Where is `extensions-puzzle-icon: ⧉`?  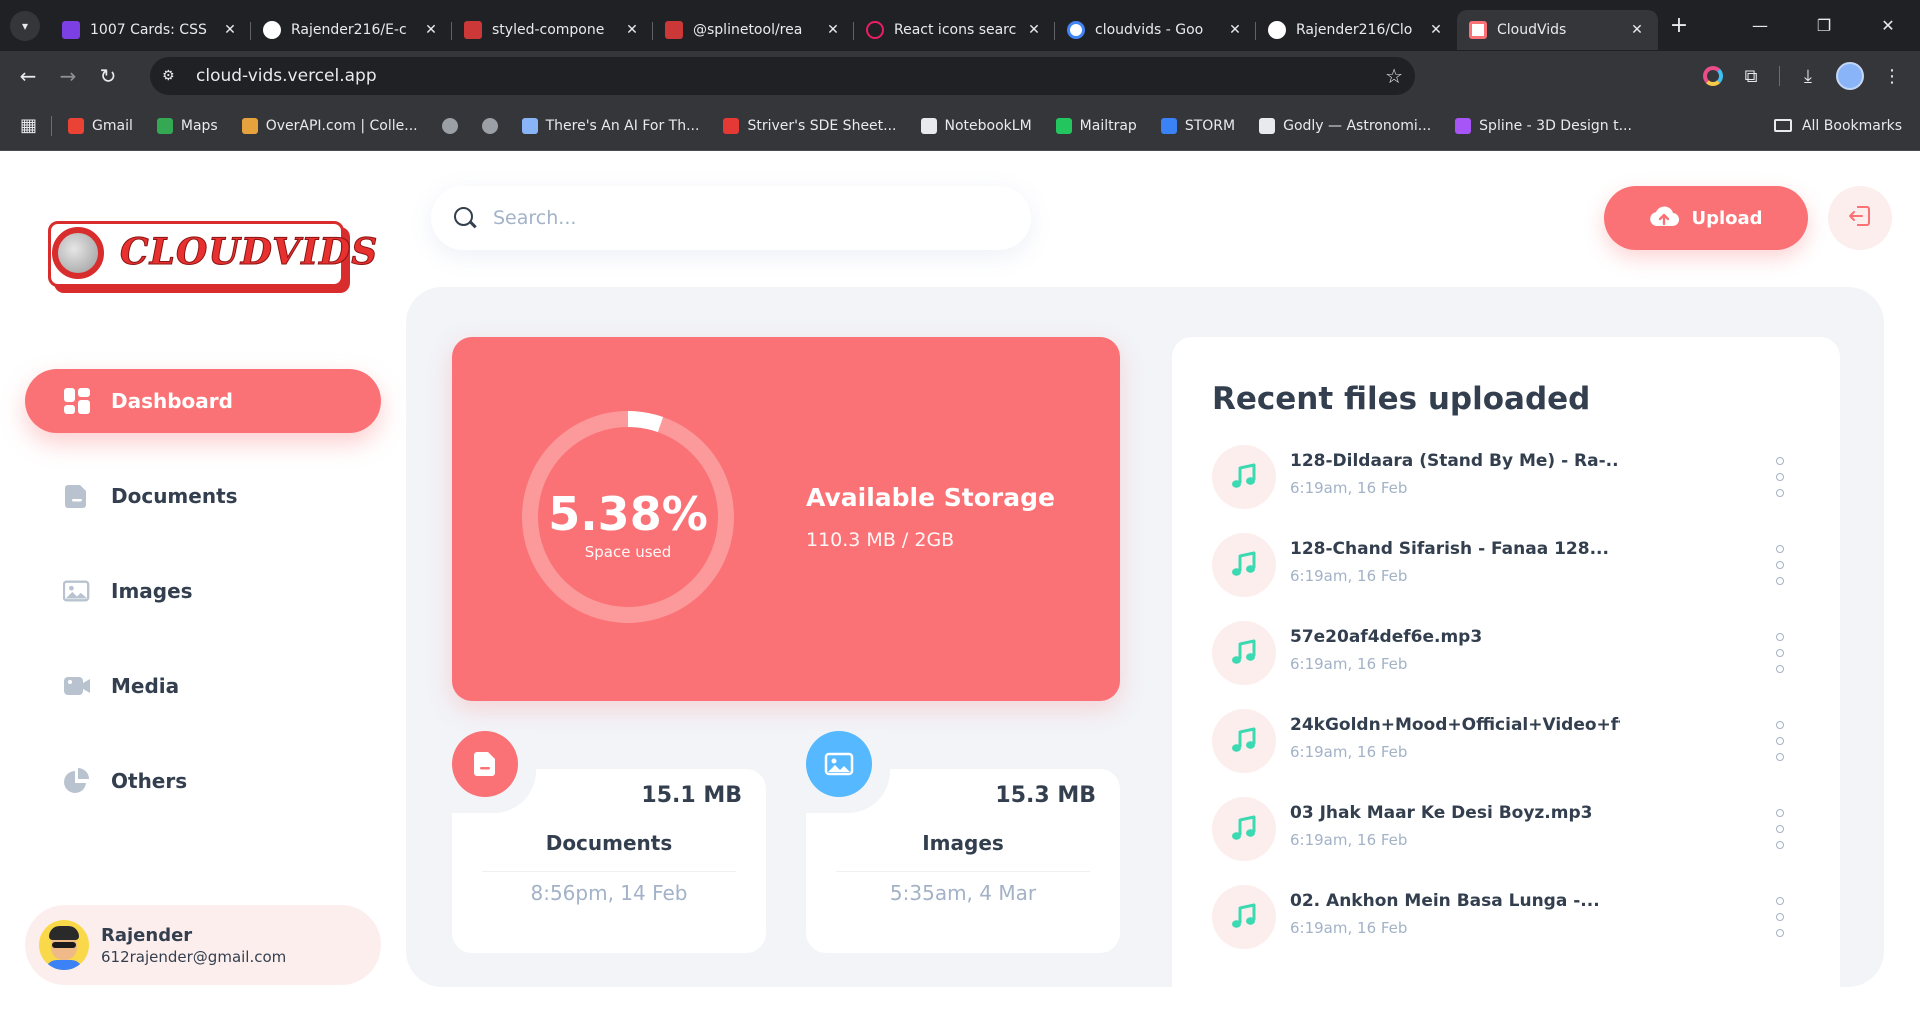 extensions-puzzle-icon: ⧉ is located at coordinates (1751, 76).